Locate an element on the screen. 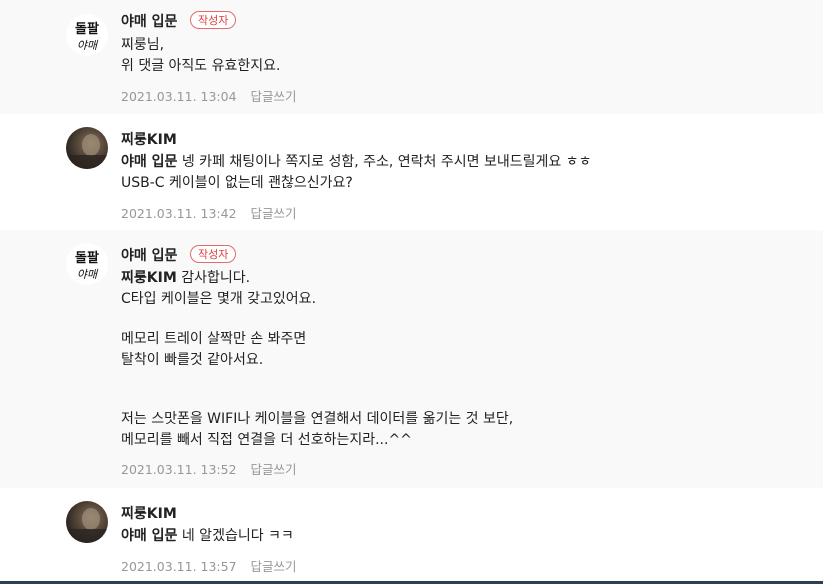 The image size is (823, 584). comment-line: 저는 스맛폰을 WIFI나 케이블을 연결해서 데이터를 옮기는 것 보단, is located at coordinates (317, 419).